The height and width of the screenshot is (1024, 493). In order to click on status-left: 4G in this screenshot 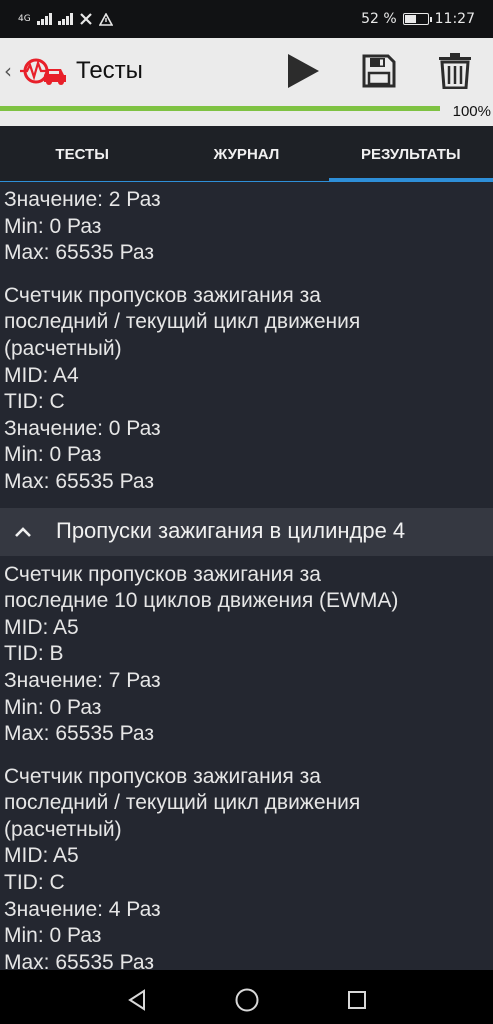, I will do `click(65, 19)`.